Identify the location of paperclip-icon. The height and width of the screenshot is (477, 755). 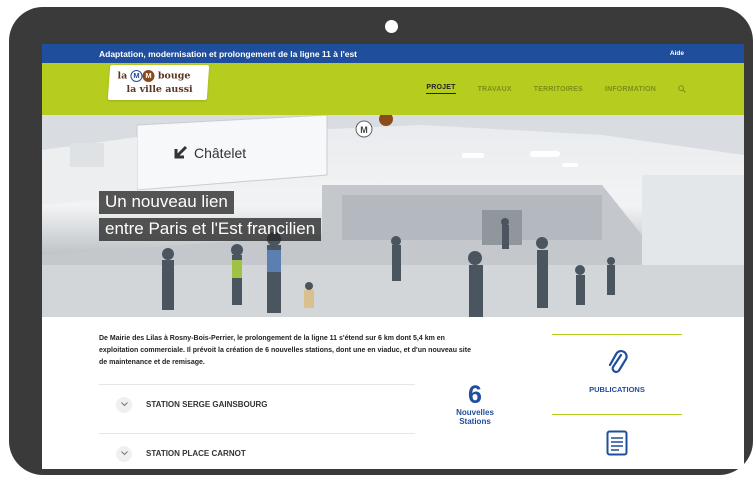
(618, 365).